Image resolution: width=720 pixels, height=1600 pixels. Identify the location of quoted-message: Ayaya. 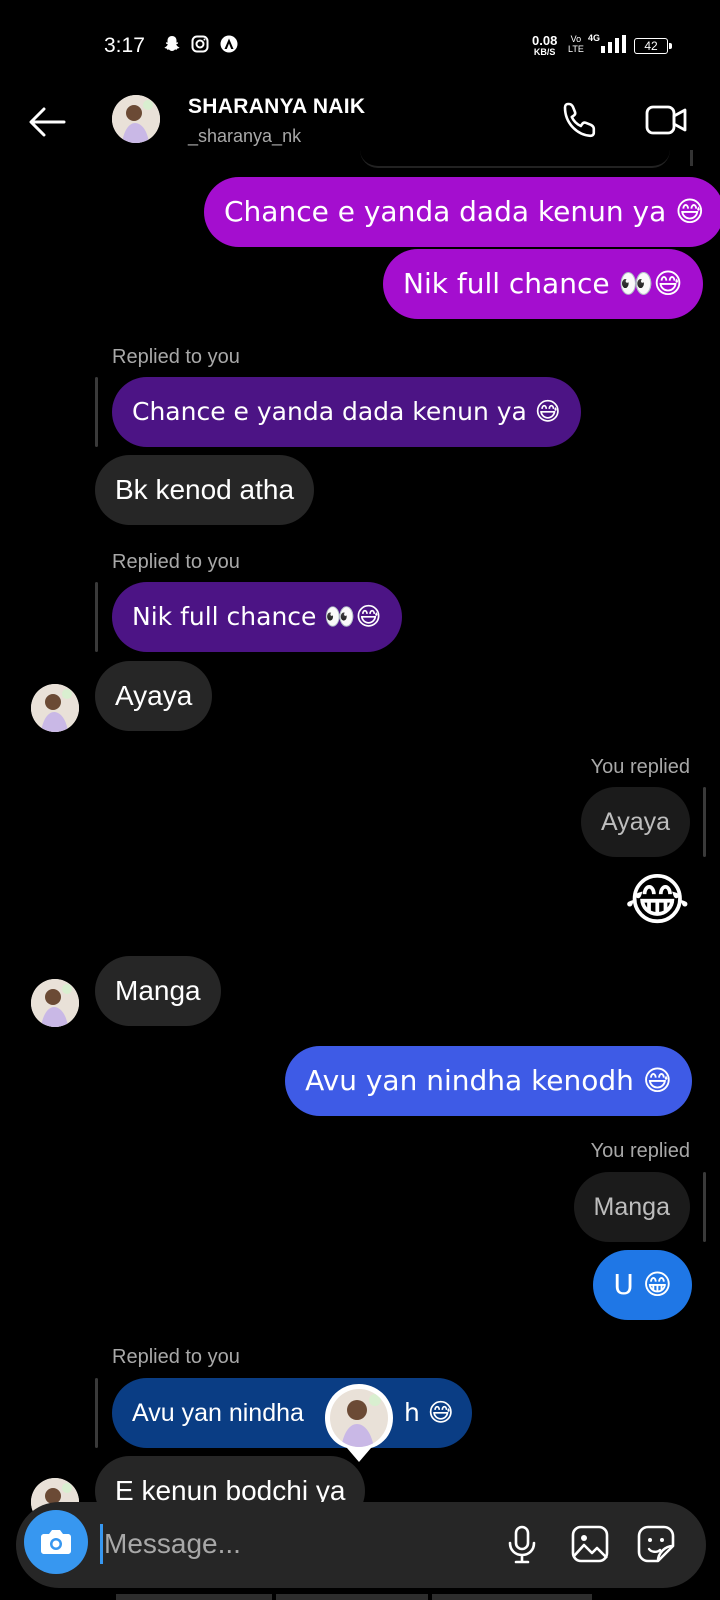
(635, 822).